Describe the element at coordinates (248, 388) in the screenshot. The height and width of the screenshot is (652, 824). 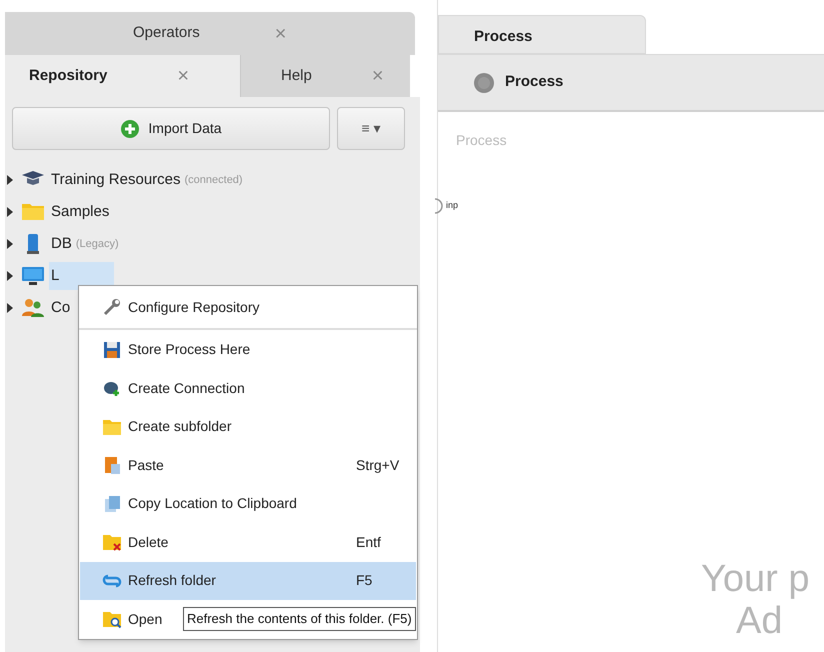
I see `menu-item: Create Connection` at that location.